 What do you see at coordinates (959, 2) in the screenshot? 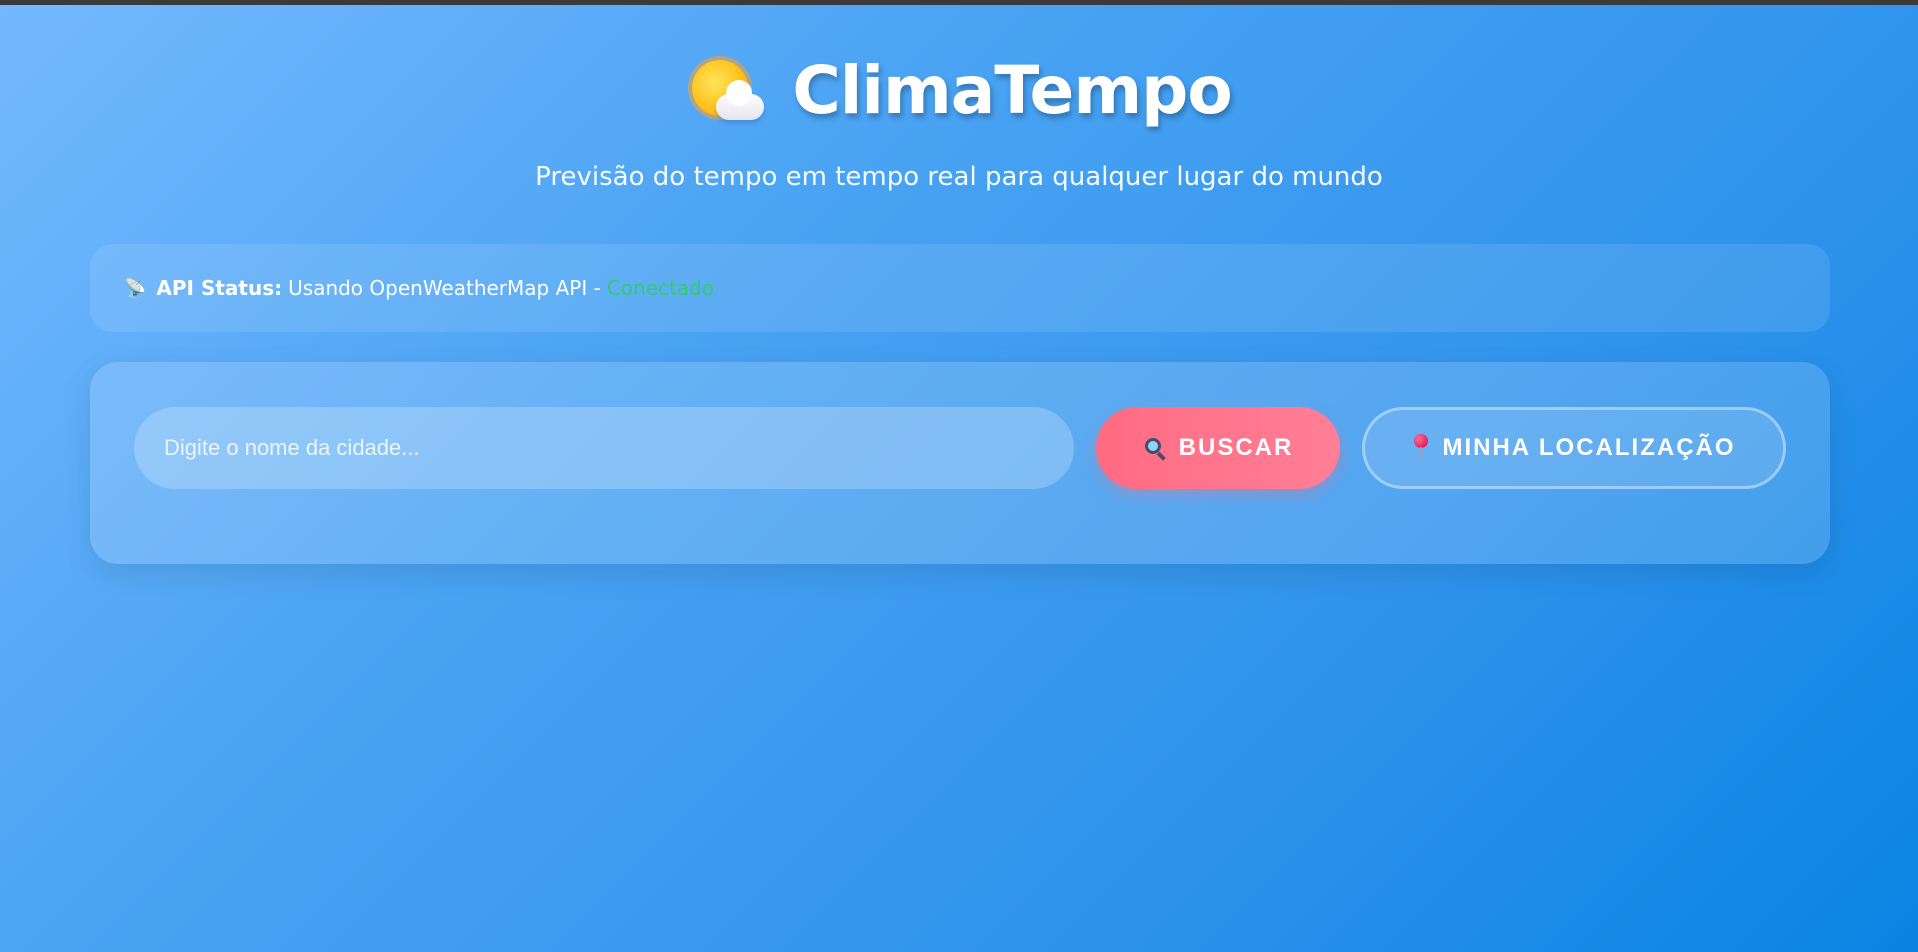
I see `browser-top-bar` at bounding box center [959, 2].